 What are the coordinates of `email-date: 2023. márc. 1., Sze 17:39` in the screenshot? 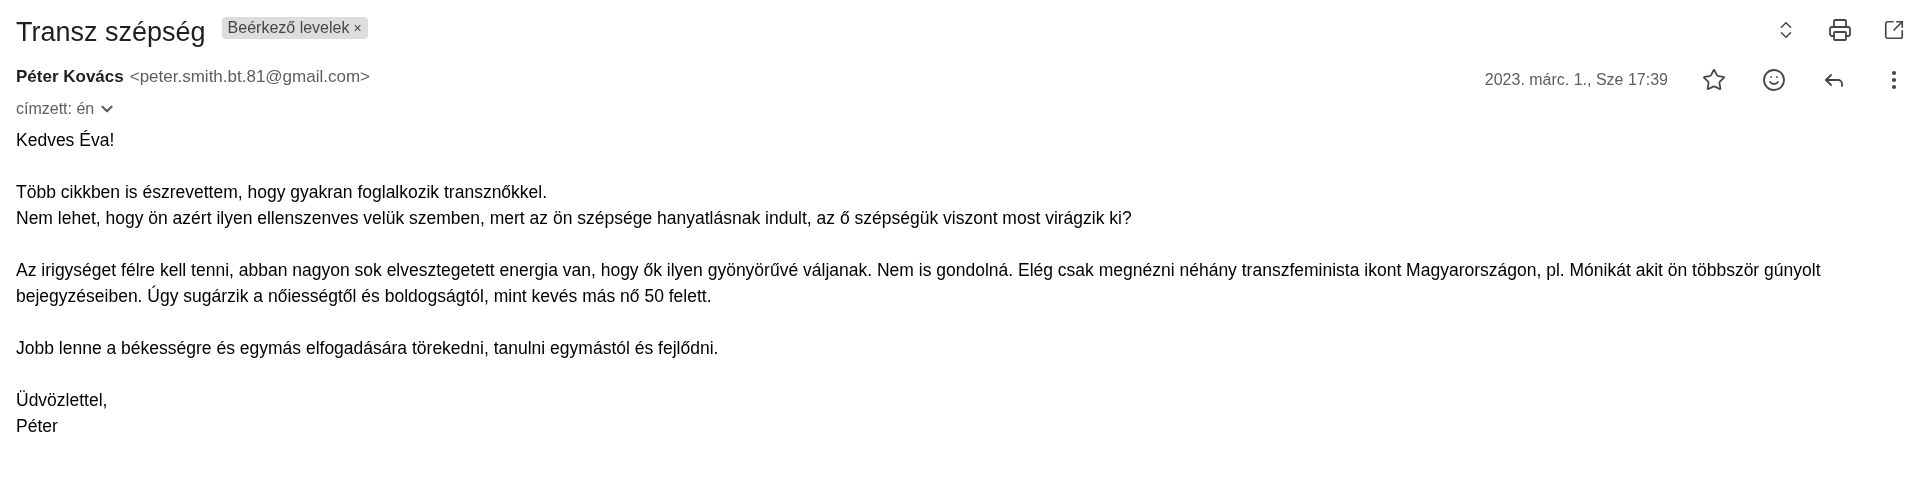 It's located at (1576, 80).